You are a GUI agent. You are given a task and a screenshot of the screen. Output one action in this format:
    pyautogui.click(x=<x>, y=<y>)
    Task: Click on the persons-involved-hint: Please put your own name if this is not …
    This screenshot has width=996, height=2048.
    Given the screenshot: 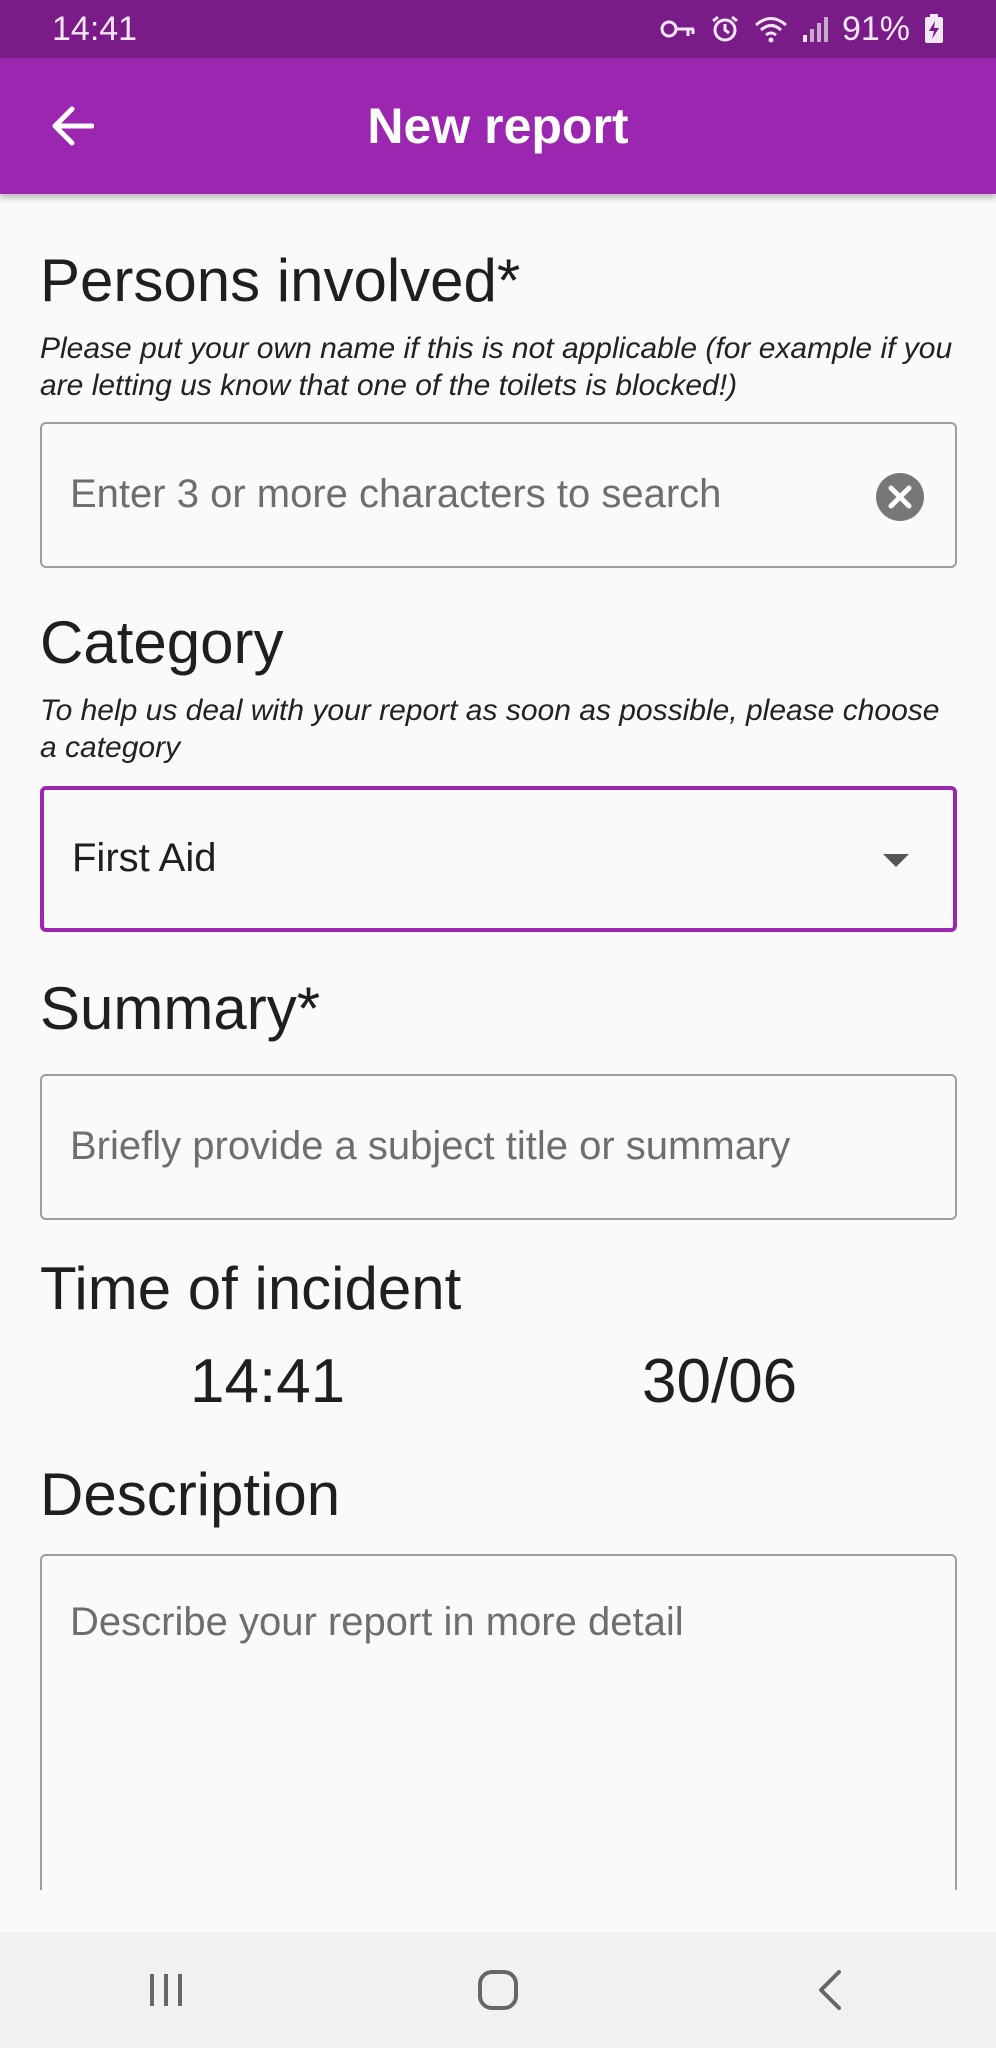 What is the action you would take?
    pyautogui.click(x=496, y=367)
    